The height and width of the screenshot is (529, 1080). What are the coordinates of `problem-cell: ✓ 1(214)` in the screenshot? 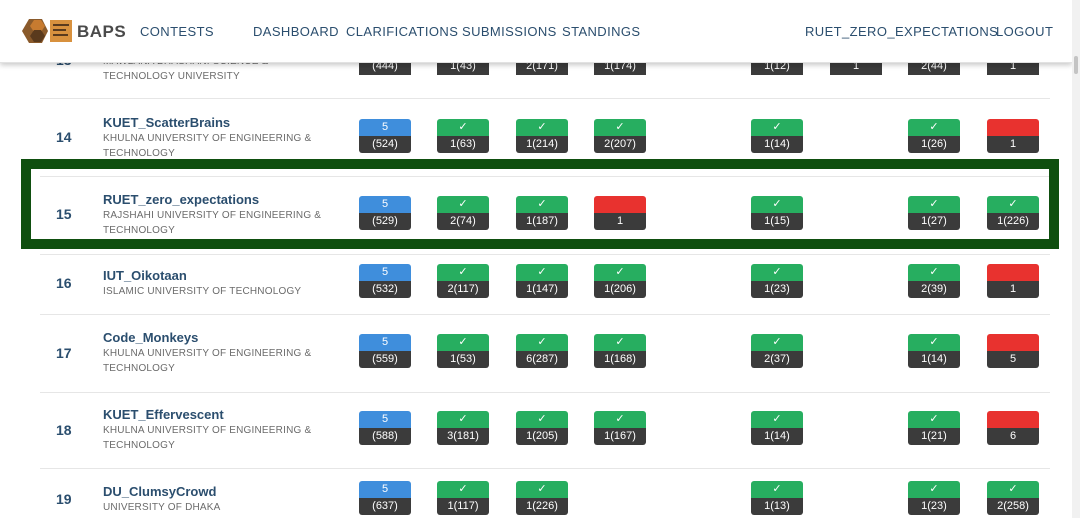 It's located at (542, 136).